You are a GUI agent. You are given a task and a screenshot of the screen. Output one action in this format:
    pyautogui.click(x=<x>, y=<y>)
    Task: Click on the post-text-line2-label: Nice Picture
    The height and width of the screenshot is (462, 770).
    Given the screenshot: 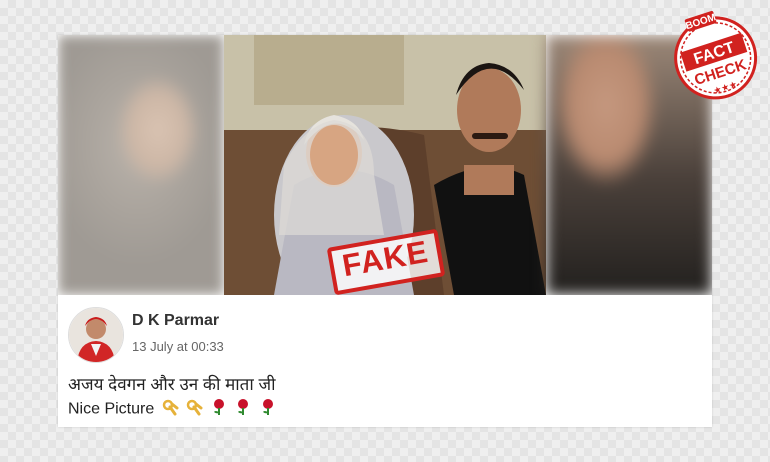 What is the action you would take?
    pyautogui.click(x=111, y=409)
    